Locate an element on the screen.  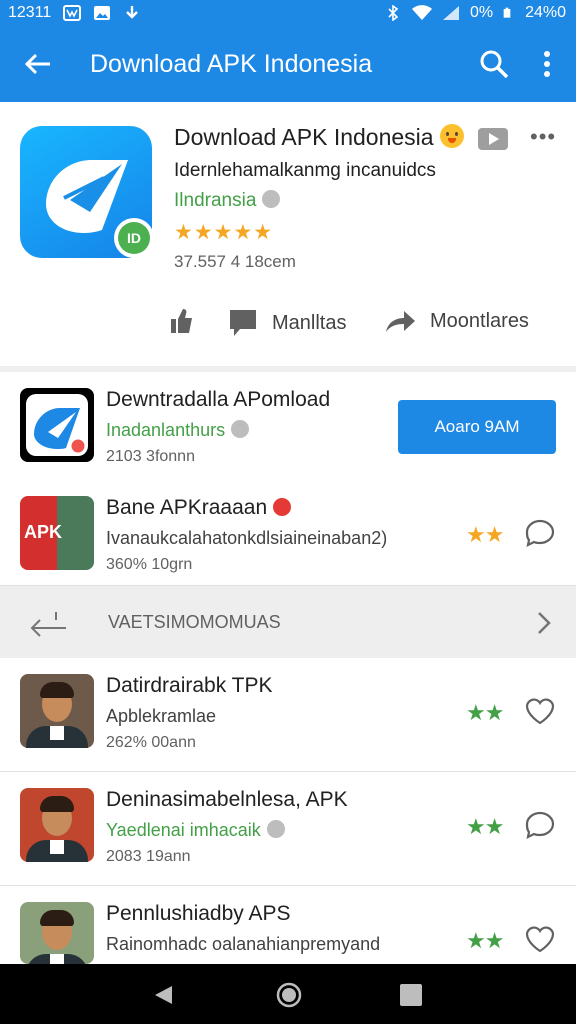
developer-name: Ilndransia is located at coordinates (227, 201).